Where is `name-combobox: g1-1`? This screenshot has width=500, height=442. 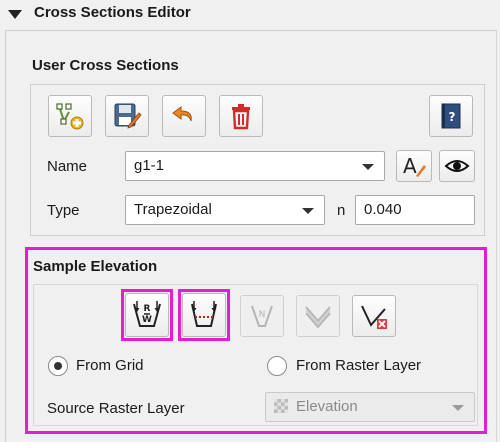 name-combobox: g1-1 is located at coordinates (255, 166).